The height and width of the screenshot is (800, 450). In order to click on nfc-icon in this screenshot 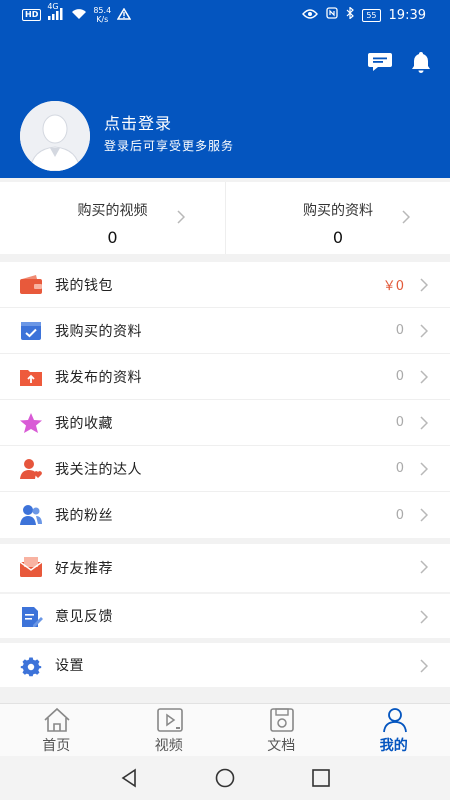, I will do `click(332, 15)`.